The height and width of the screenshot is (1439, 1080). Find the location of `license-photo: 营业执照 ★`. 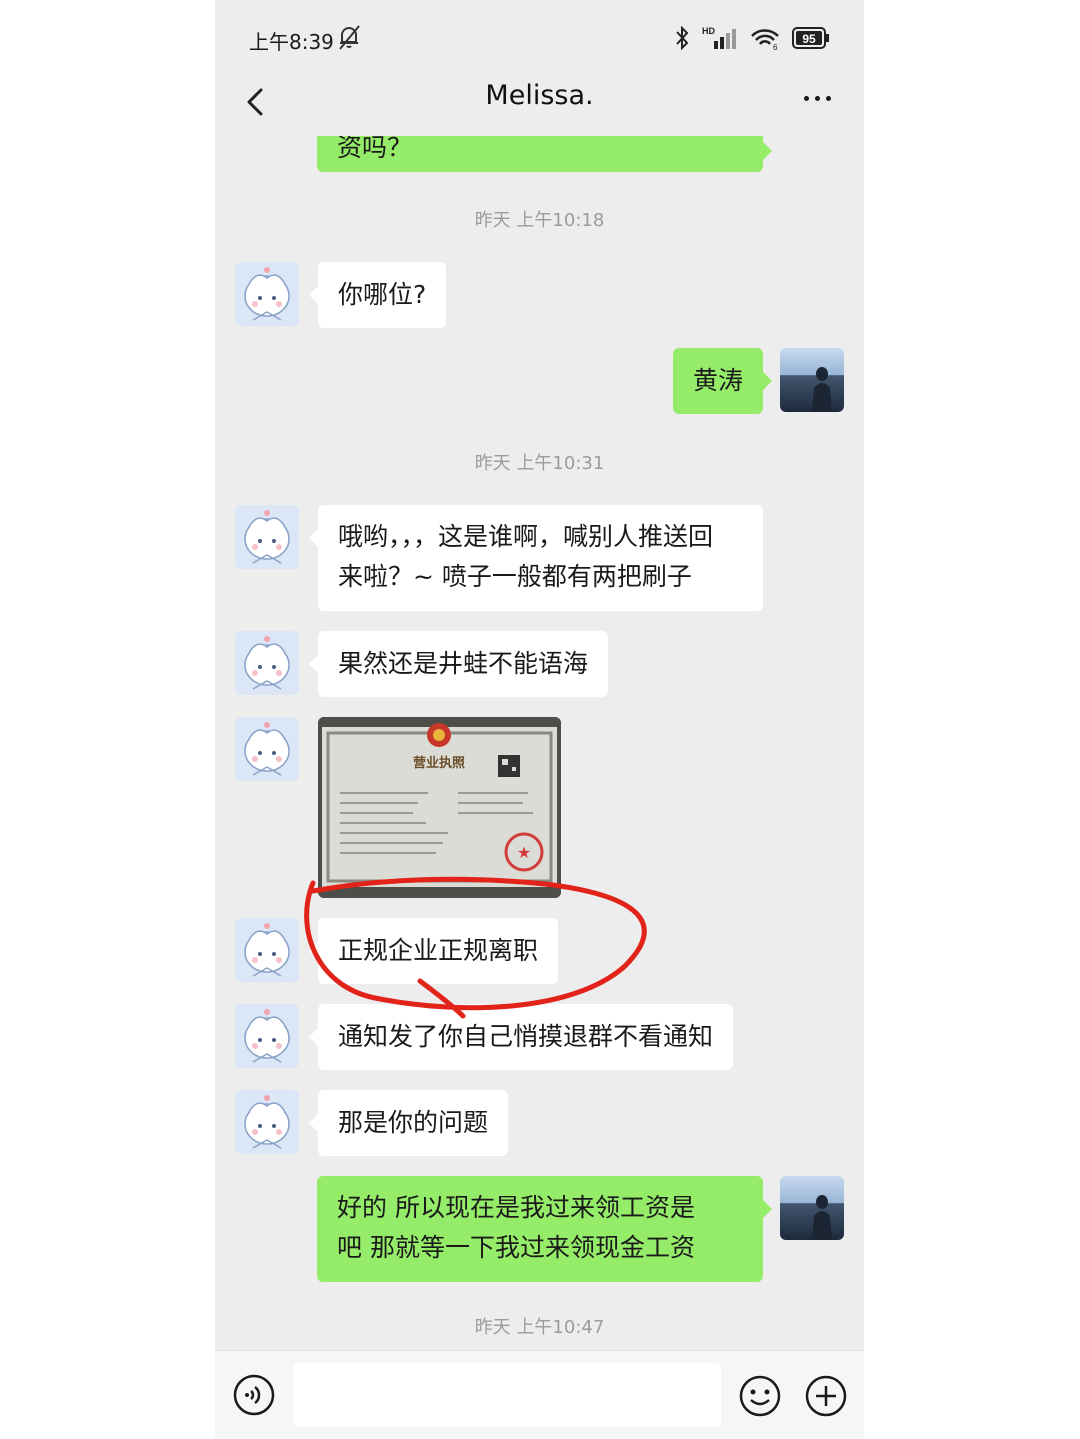

license-photo: 营业执照 ★ is located at coordinates (439, 807).